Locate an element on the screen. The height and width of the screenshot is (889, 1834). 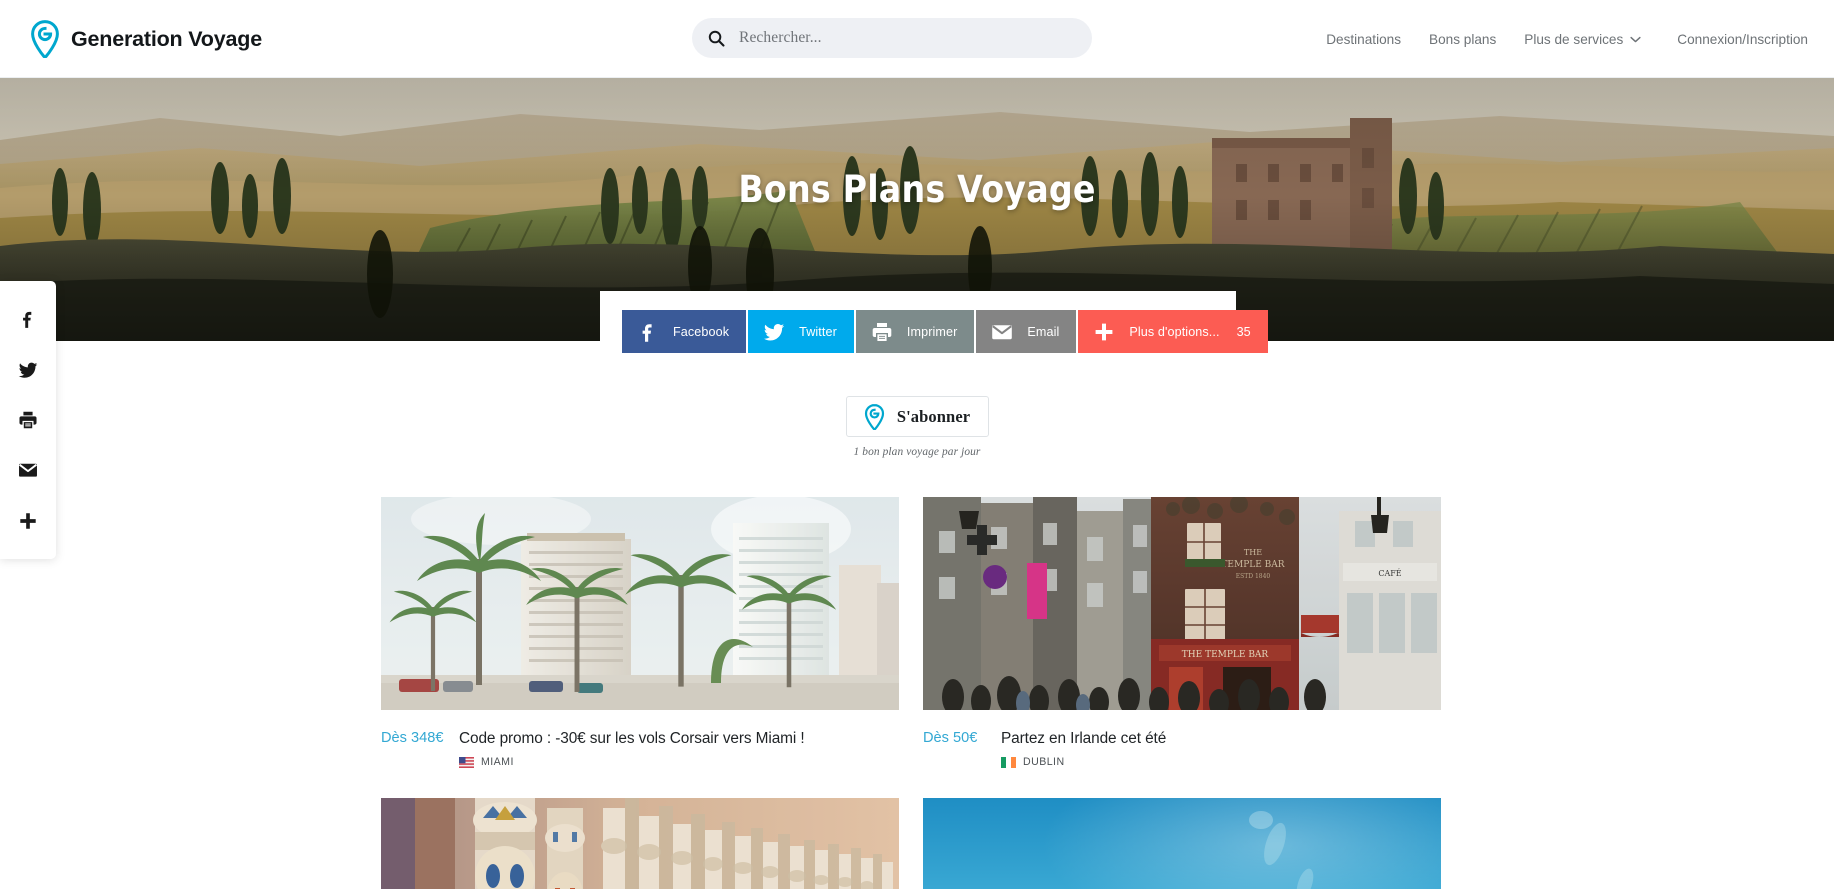
search-container is located at coordinates (892, 38).